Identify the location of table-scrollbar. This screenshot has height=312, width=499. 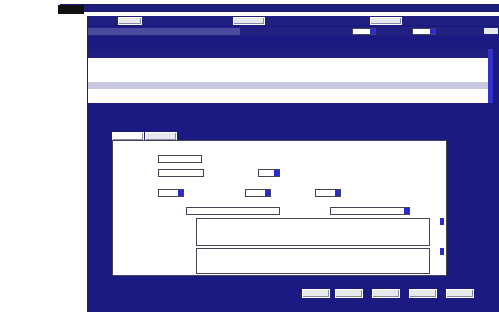
(490, 76).